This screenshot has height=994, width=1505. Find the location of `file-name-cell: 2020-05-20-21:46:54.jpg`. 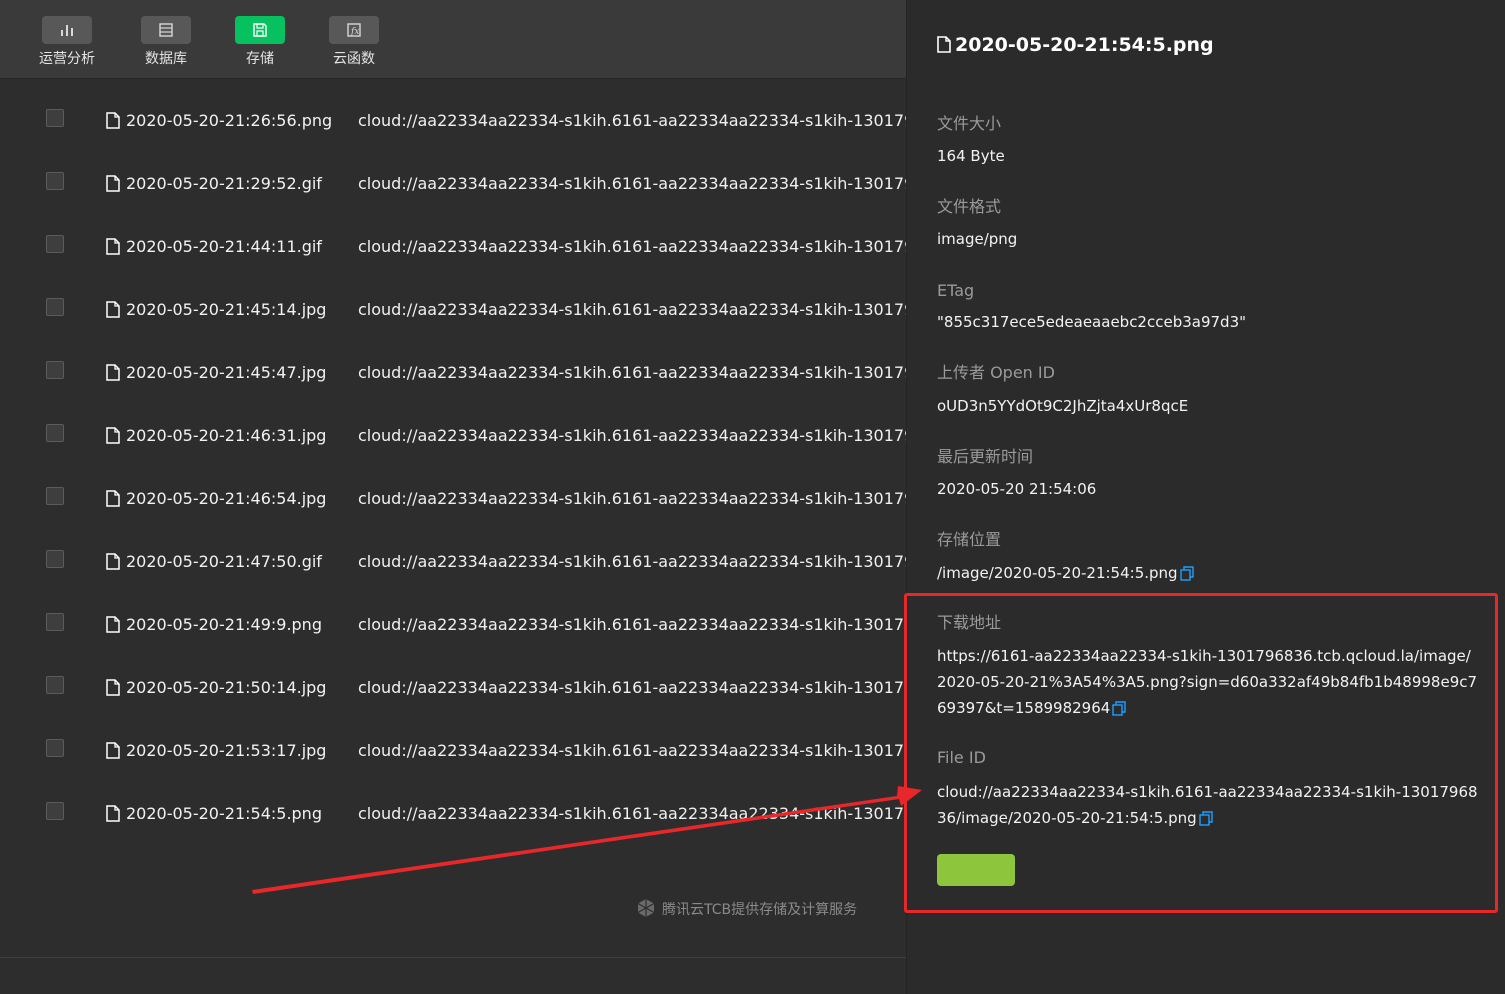

file-name-cell: 2020-05-20-21:46:54.jpg is located at coordinates (216, 499).